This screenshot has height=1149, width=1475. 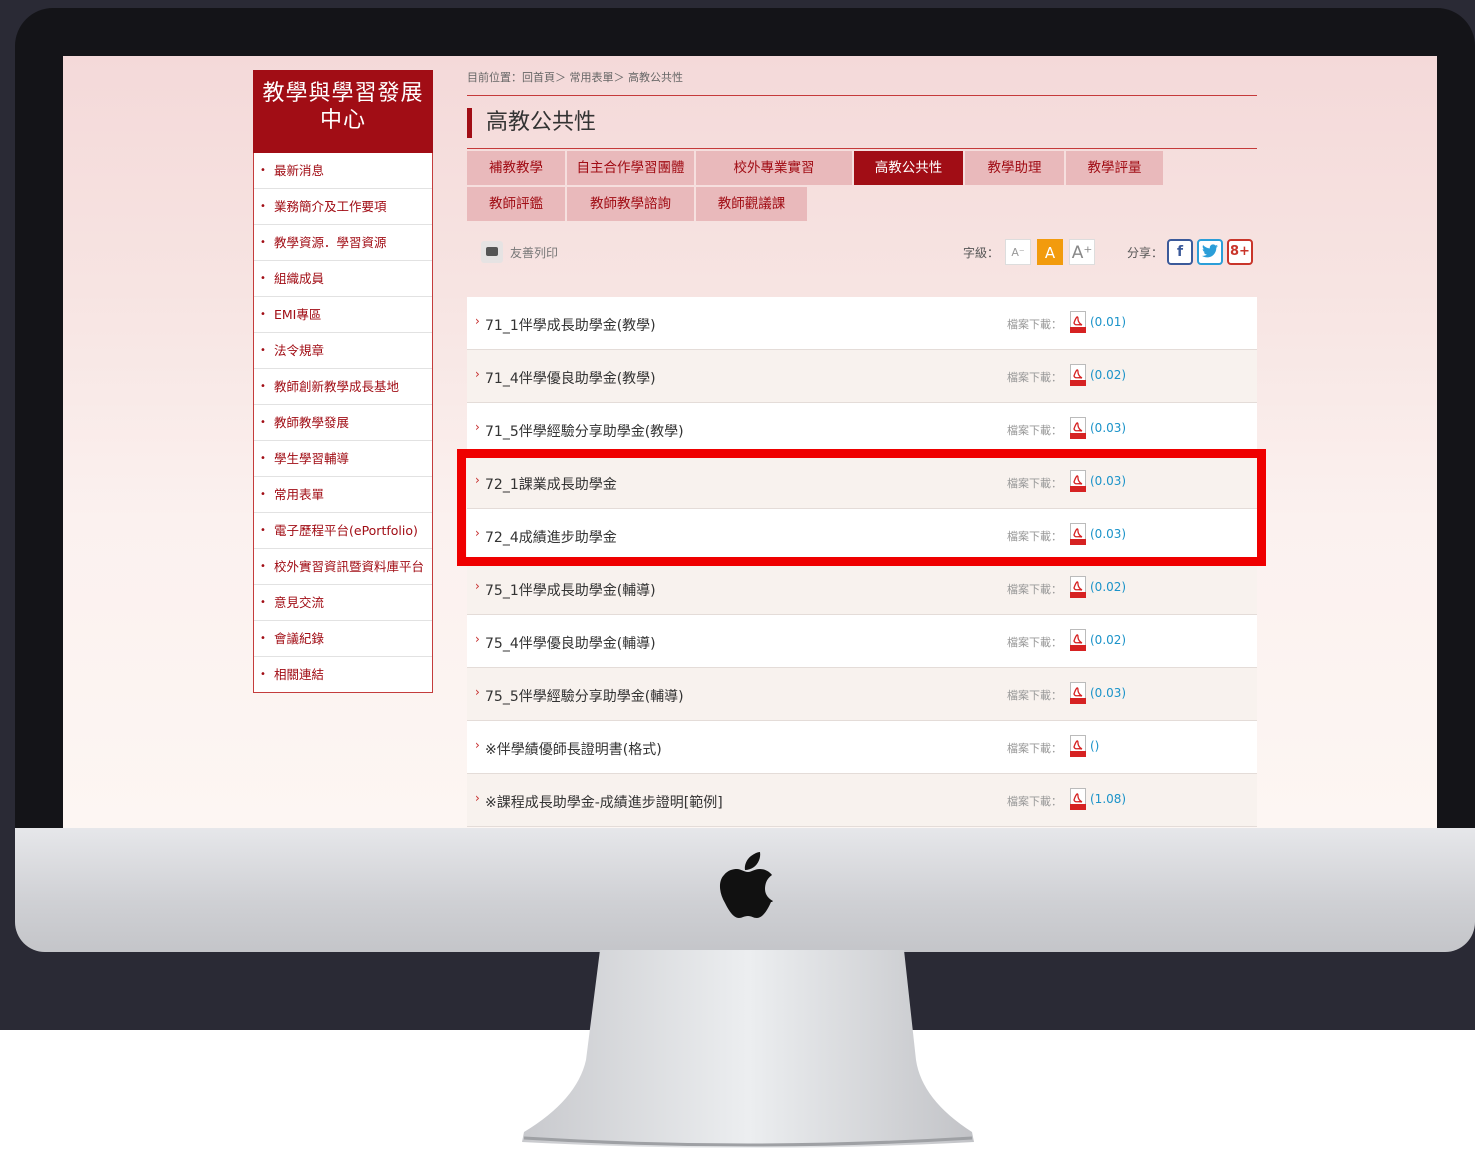 What do you see at coordinates (565, 589) in the screenshot?
I see `file-name: 75_1伴學成長助學金(輔導)` at bounding box center [565, 589].